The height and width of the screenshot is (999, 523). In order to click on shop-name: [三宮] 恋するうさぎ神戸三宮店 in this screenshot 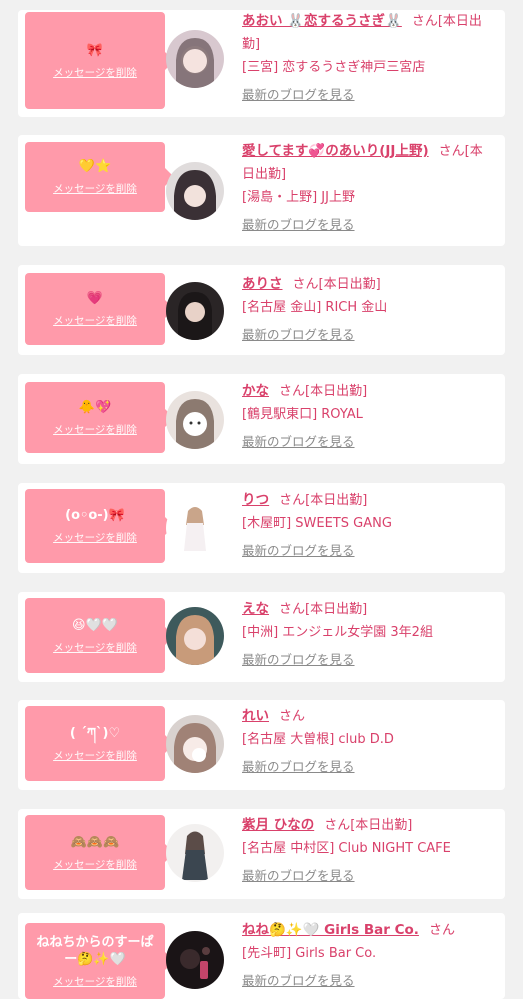, I will do `click(334, 67)`.